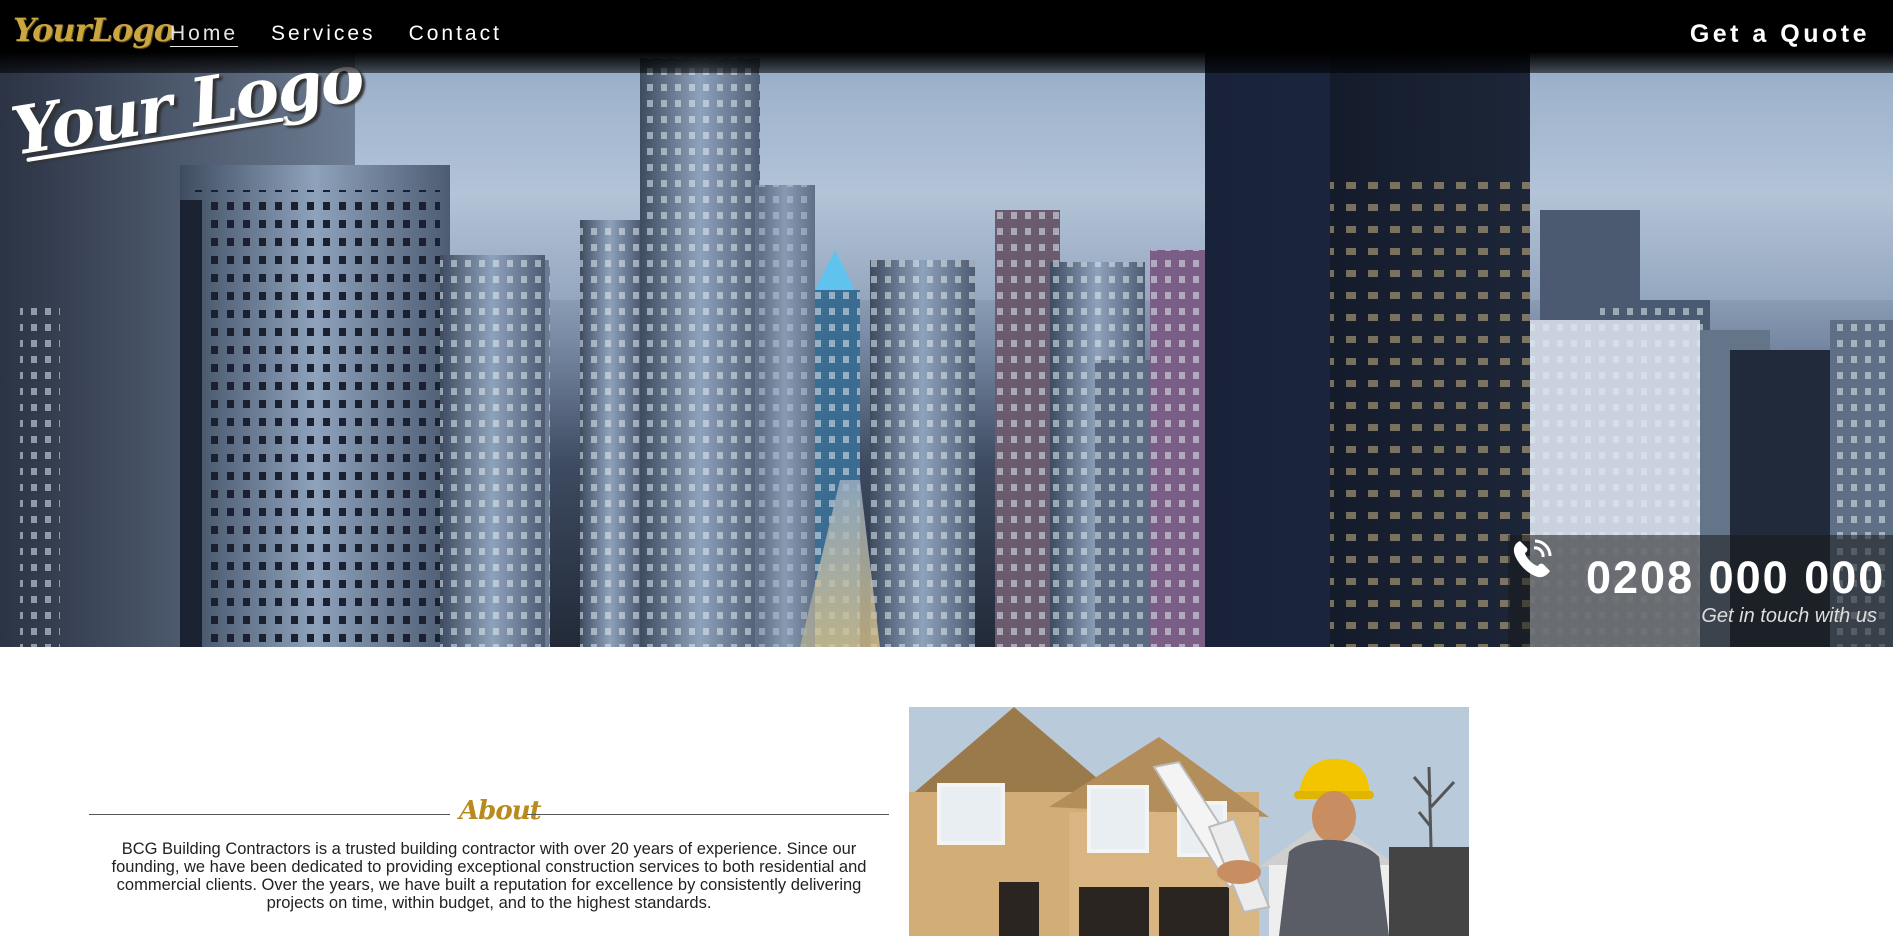 The height and width of the screenshot is (936, 1893). Describe the element at coordinates (323, 34) in the screenshot. I see `nav-link-services: Services` at that location.